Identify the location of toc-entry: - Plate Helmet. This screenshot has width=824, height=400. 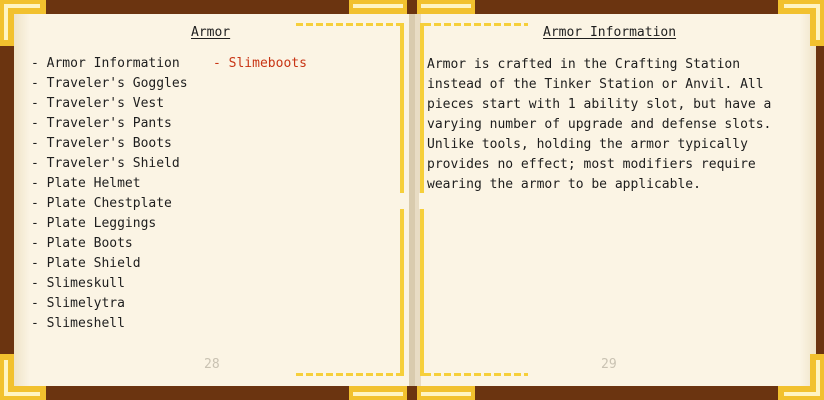
(86, 183).